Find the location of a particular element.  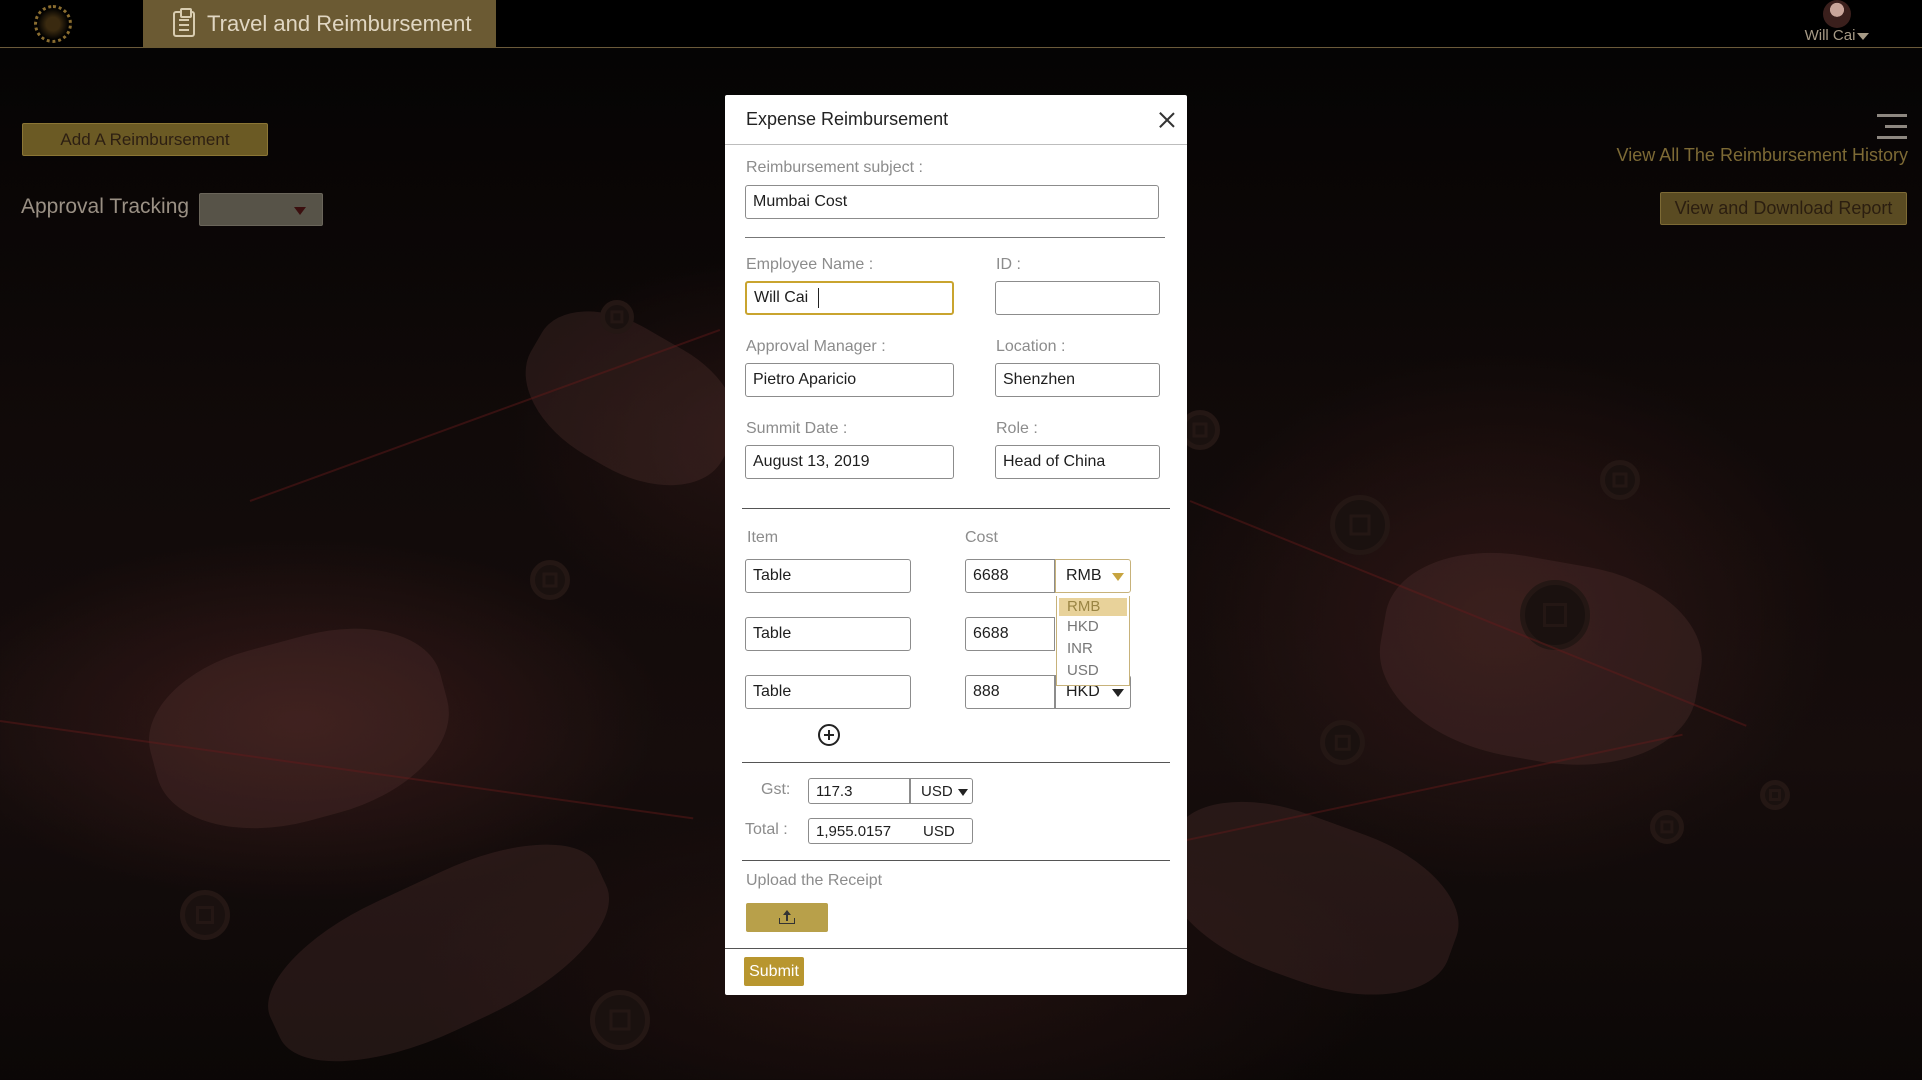

manager-input: Pietro Aparicio is located at coordinates (849, 380).